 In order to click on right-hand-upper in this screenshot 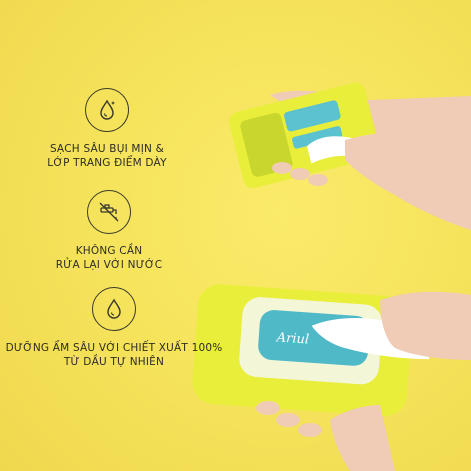, I will do `click(408, 180)`.